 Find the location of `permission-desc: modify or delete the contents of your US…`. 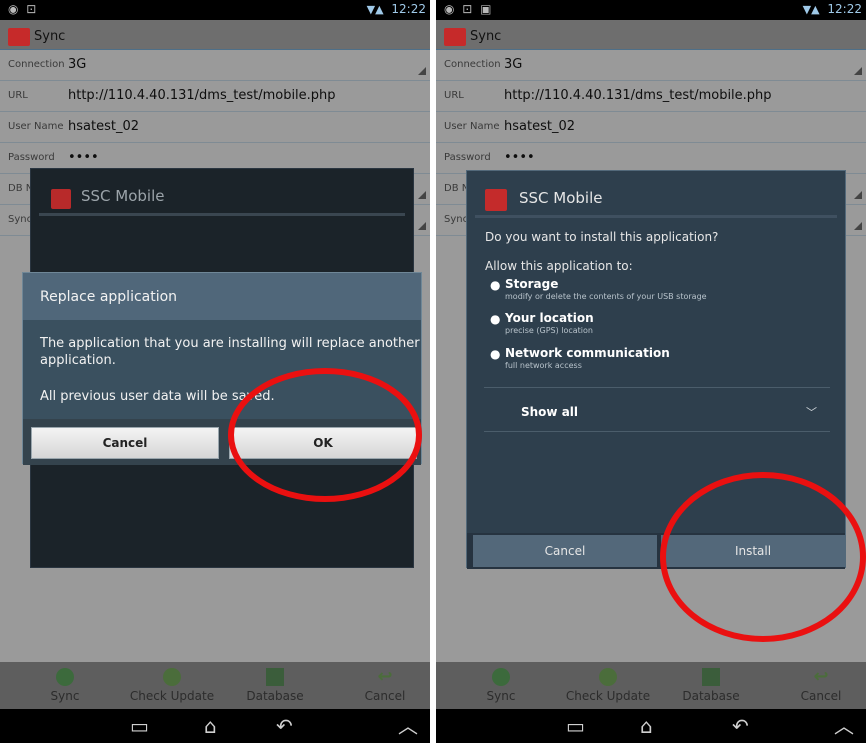

permission-desc: modify or delete the contents of your US… is located at coordinates (606, 296).